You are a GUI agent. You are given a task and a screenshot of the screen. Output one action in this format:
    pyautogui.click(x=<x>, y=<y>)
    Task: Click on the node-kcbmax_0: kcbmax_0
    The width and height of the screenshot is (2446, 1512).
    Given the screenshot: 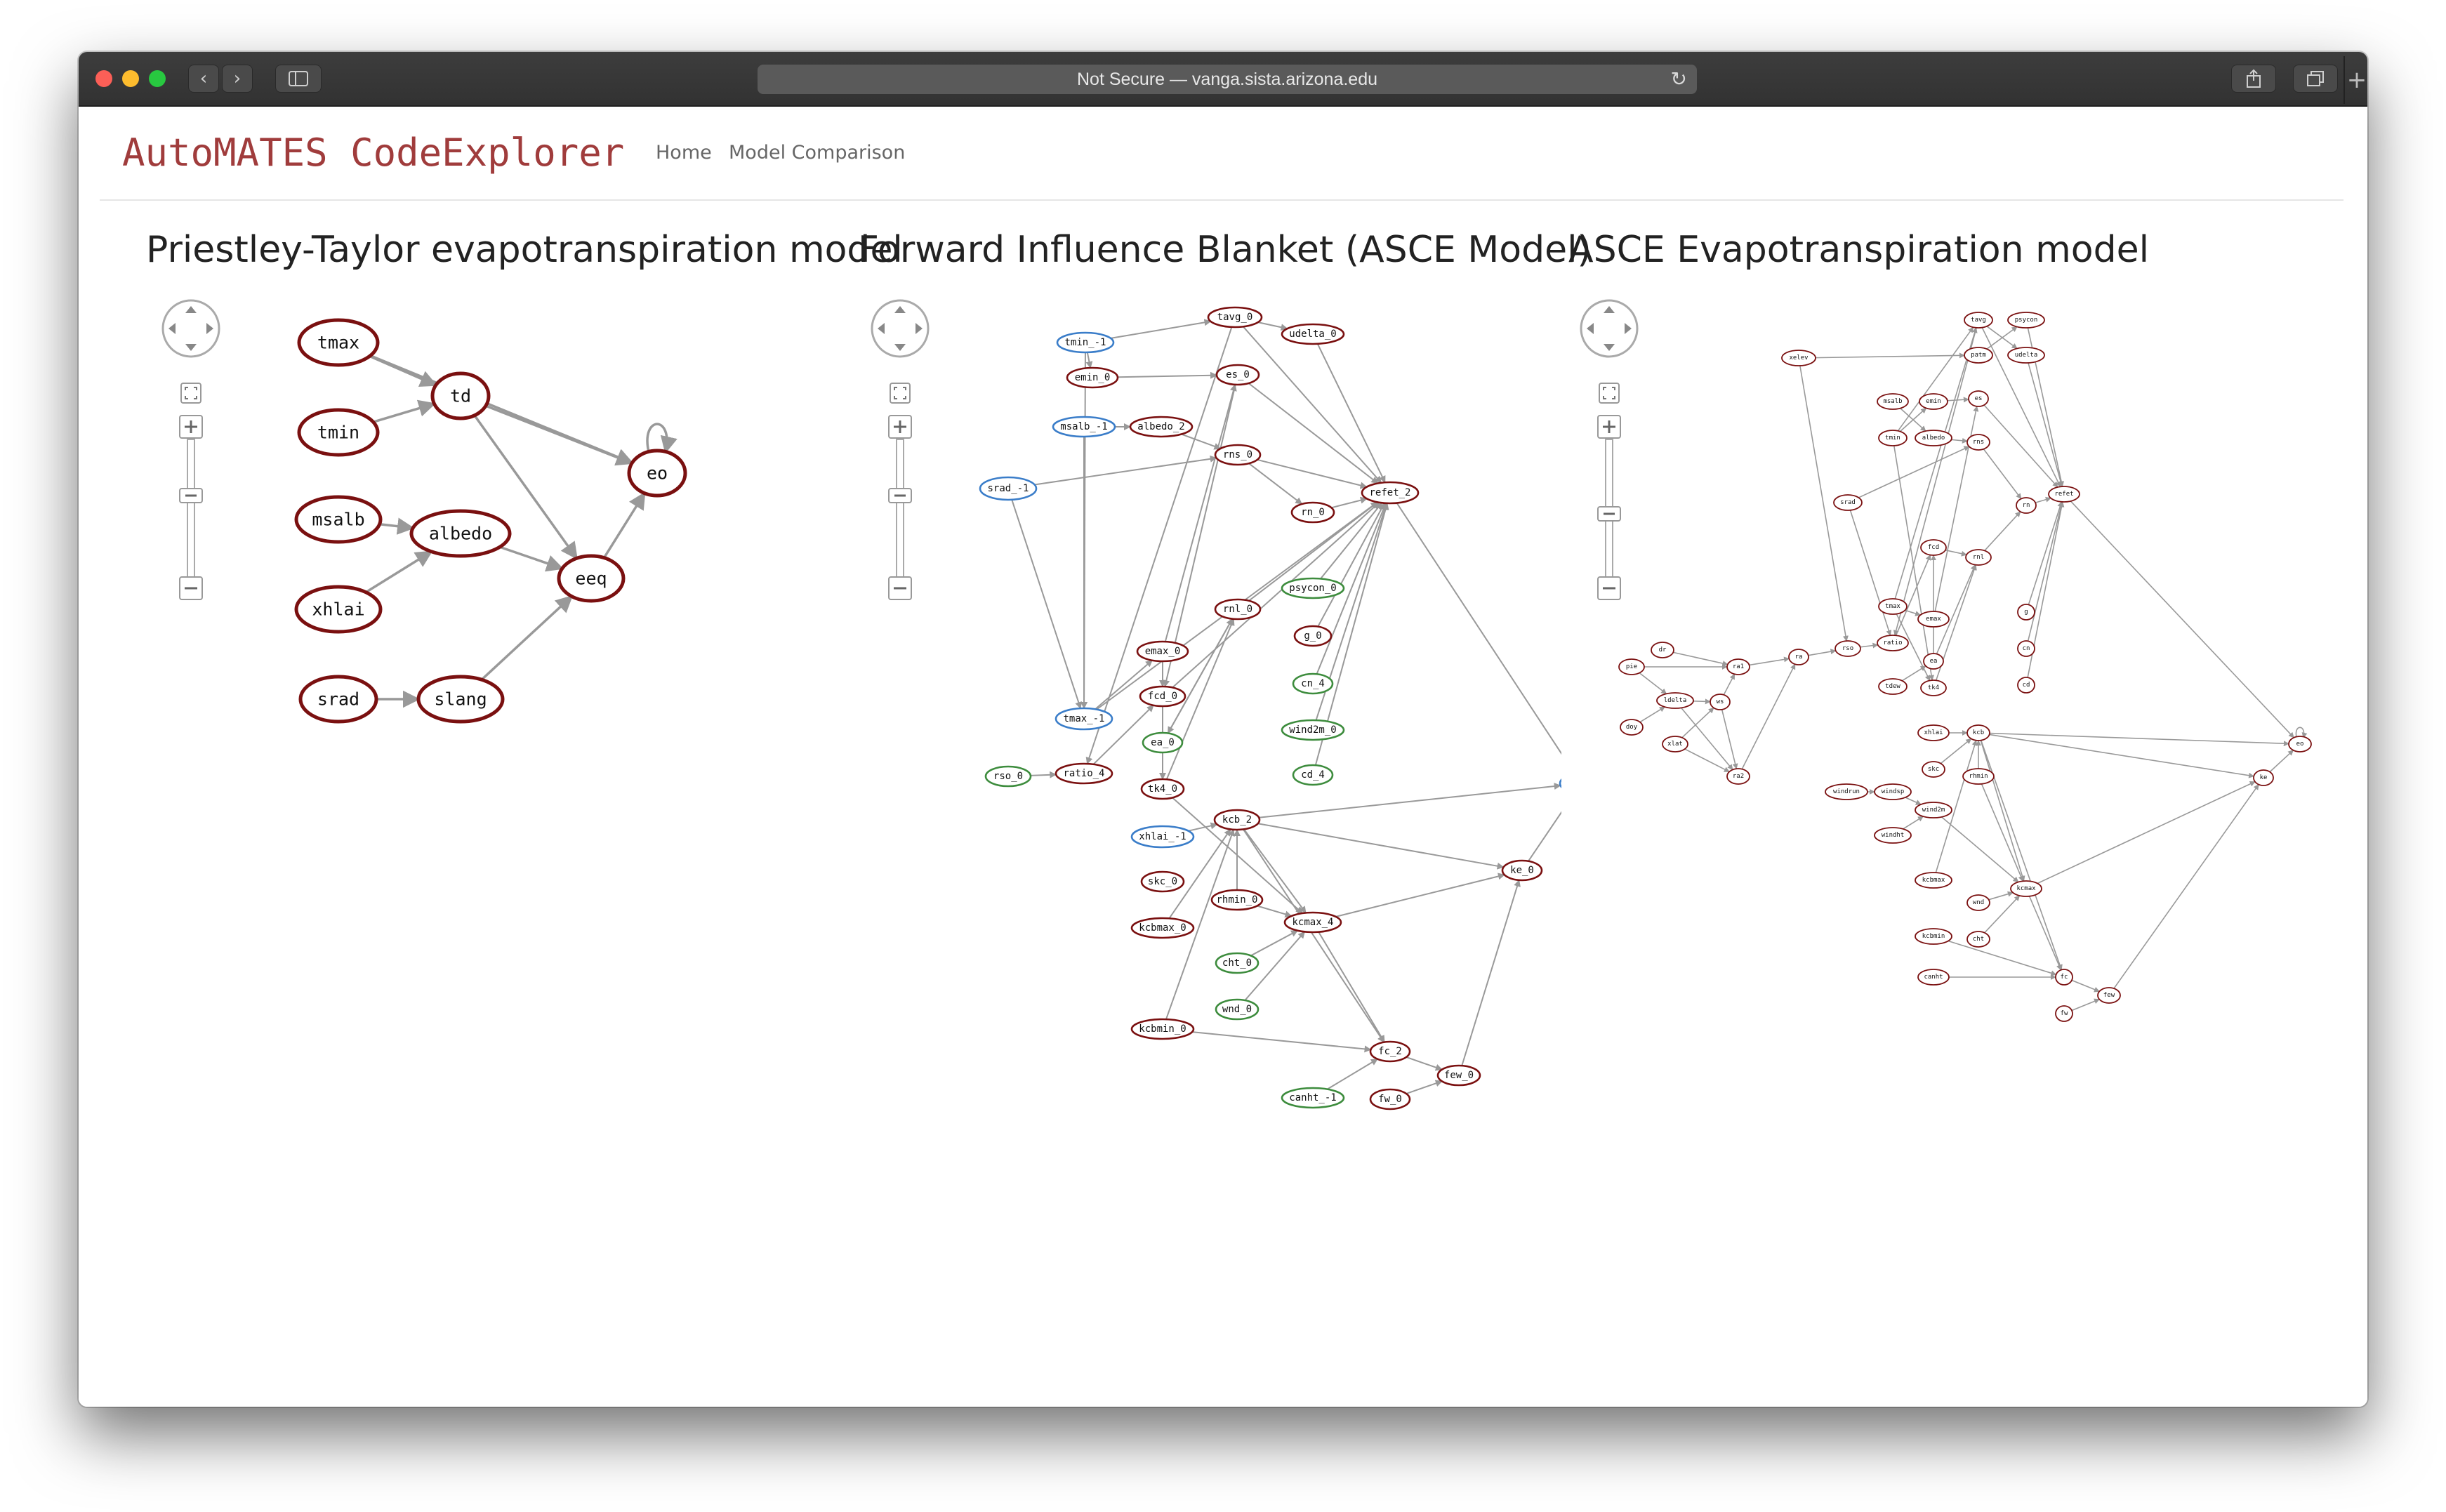 What is the action you would take?
    pyautogui.click(x=1162, y=928)
    